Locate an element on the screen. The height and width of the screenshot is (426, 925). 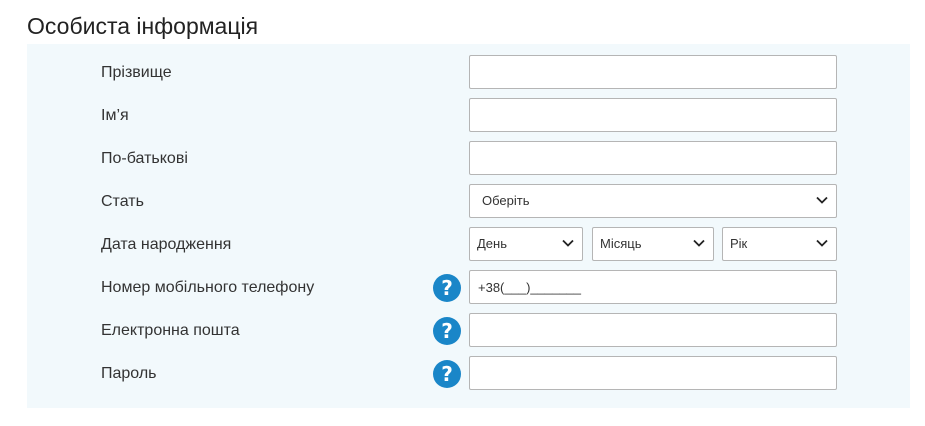
mobile-phone-row: Номер мобільного телефону ? is located at coordinates (468, 288).